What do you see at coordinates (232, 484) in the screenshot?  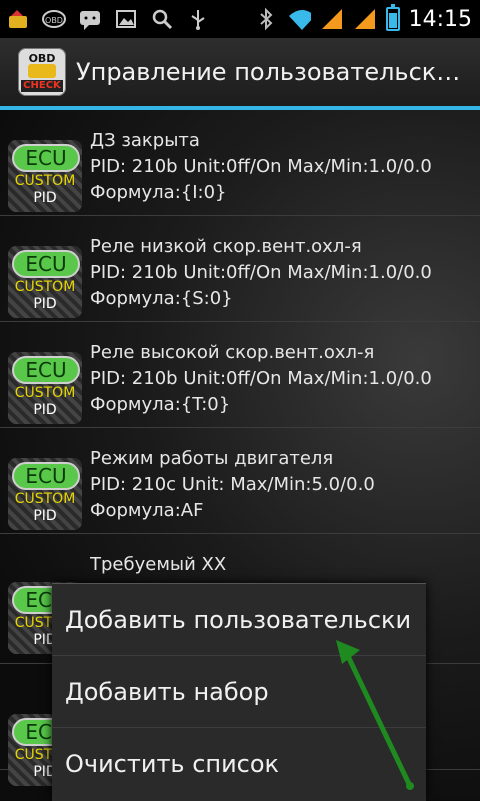 I see `pid-details: PID: 210c Unit: Max/Min:5.0/0.0` at bounding box center [232, 484].